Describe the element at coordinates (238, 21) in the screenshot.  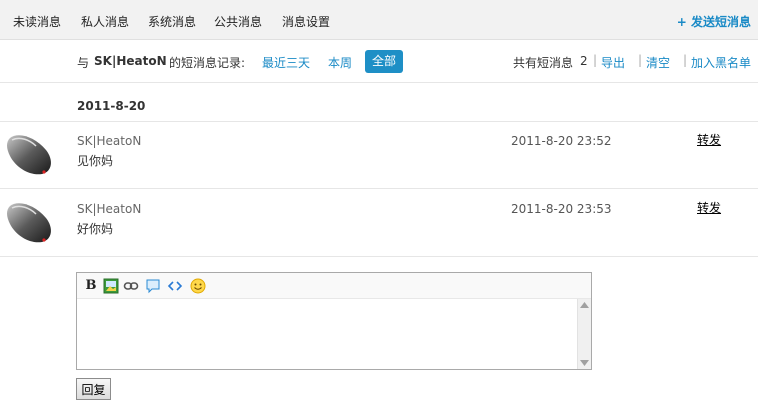
I see `tab-public: 公共消息` at that location.